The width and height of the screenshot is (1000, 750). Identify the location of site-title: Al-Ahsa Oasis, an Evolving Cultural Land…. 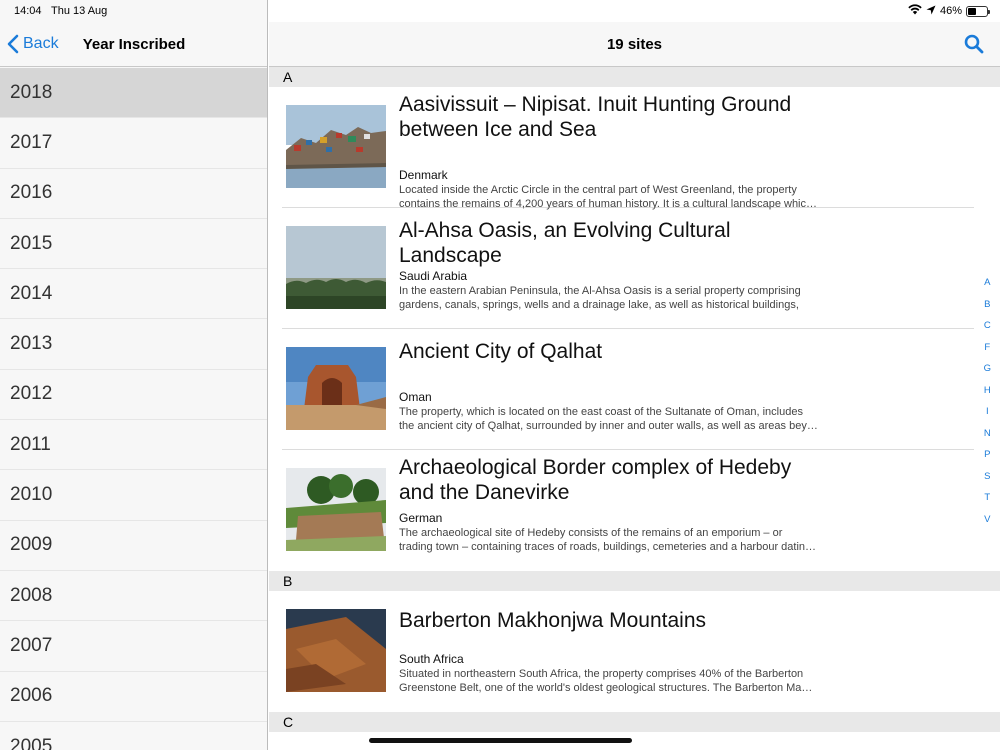
(565, 243).